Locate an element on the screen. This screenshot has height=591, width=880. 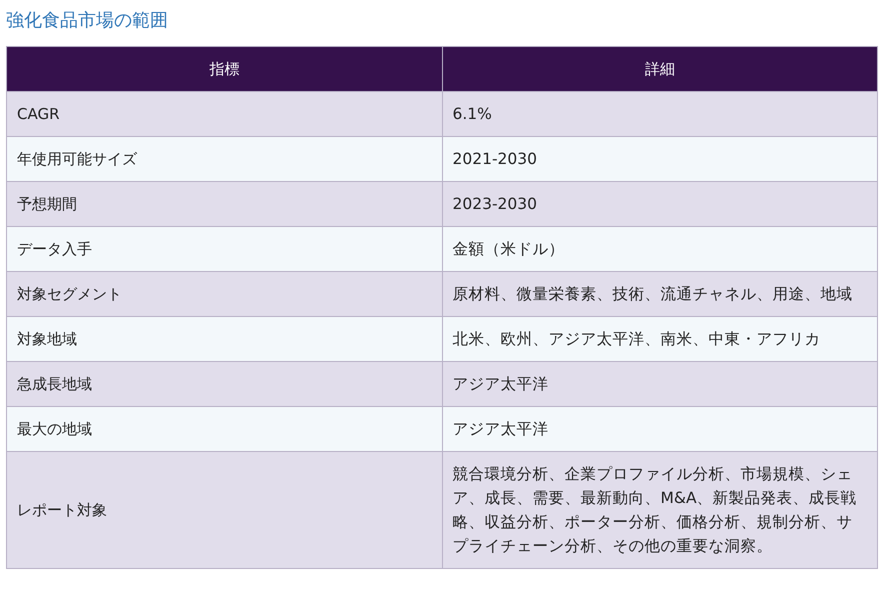
table-cell: 競合環境分析、企業プロファイル分析、市場規模、シェア、成長、需要、最新動向、M&A、新製品発表、成長戦略、収益分析、ポーター分析、価格分析、規制分析、サプライチェーン分析、その他の重要な洞察。 is located at coordinates (660, 510).